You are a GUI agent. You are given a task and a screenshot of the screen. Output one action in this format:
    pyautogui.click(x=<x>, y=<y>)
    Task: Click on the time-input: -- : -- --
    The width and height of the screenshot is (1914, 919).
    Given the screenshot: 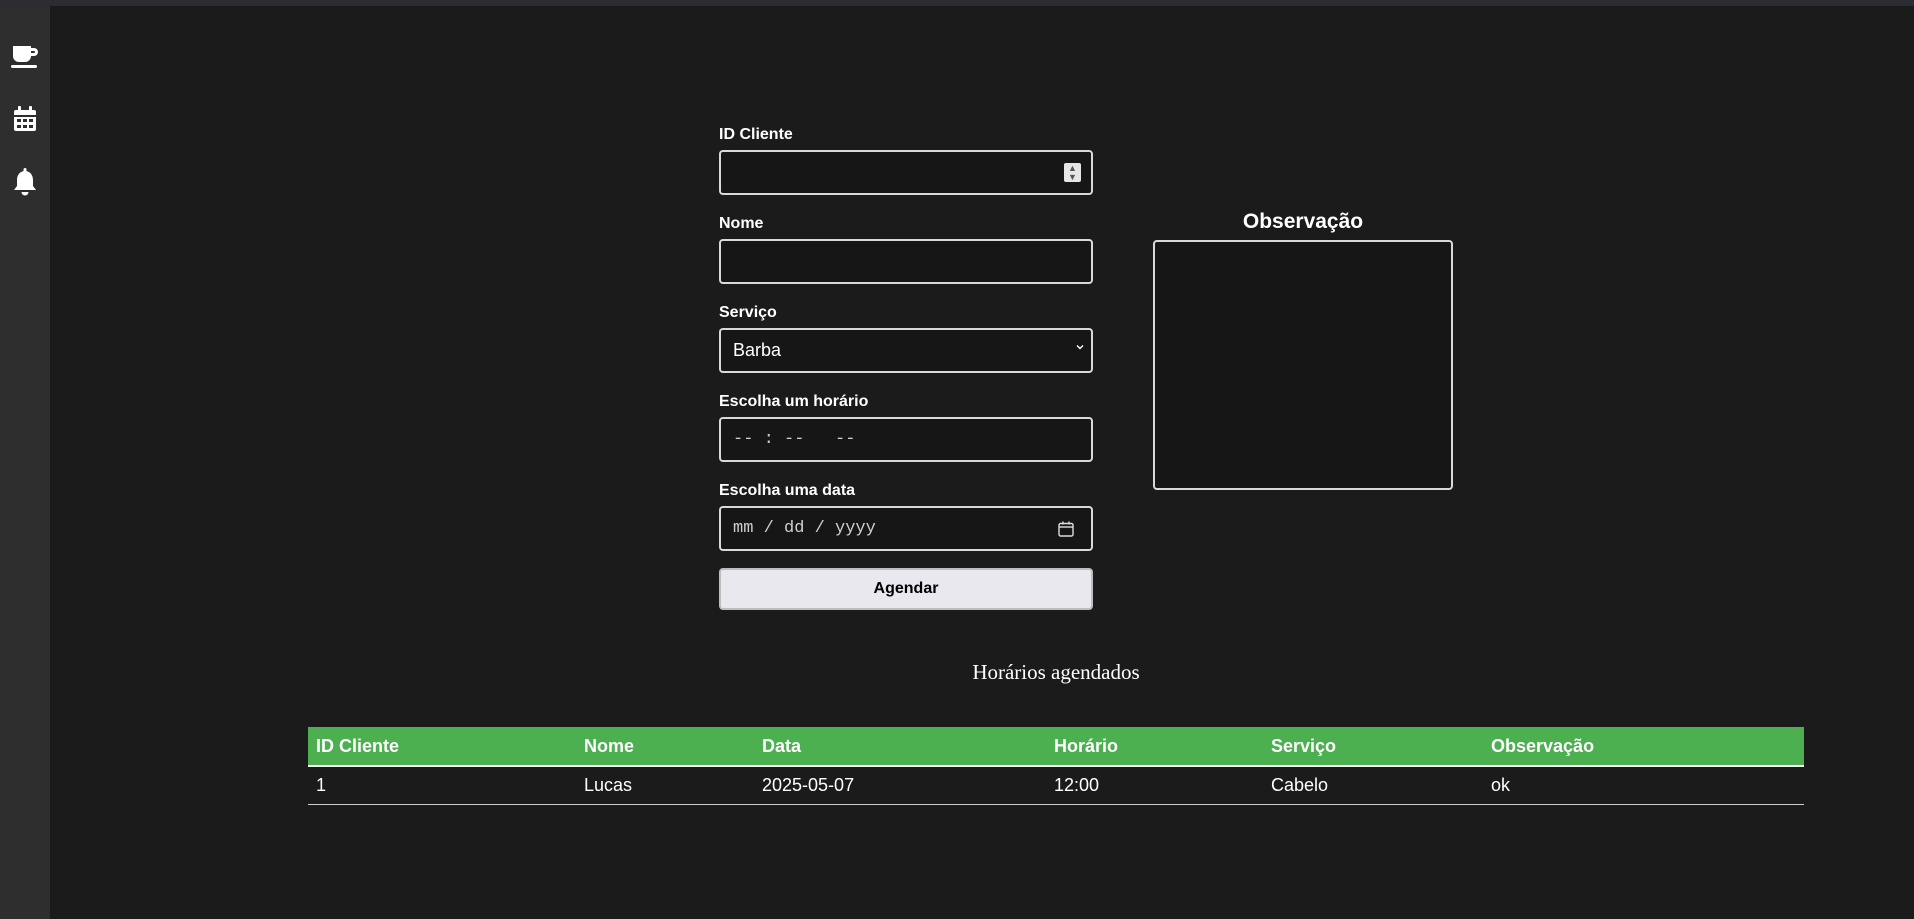 What is the action you would take?
    pyautogui.click(x=906, y=439)
    